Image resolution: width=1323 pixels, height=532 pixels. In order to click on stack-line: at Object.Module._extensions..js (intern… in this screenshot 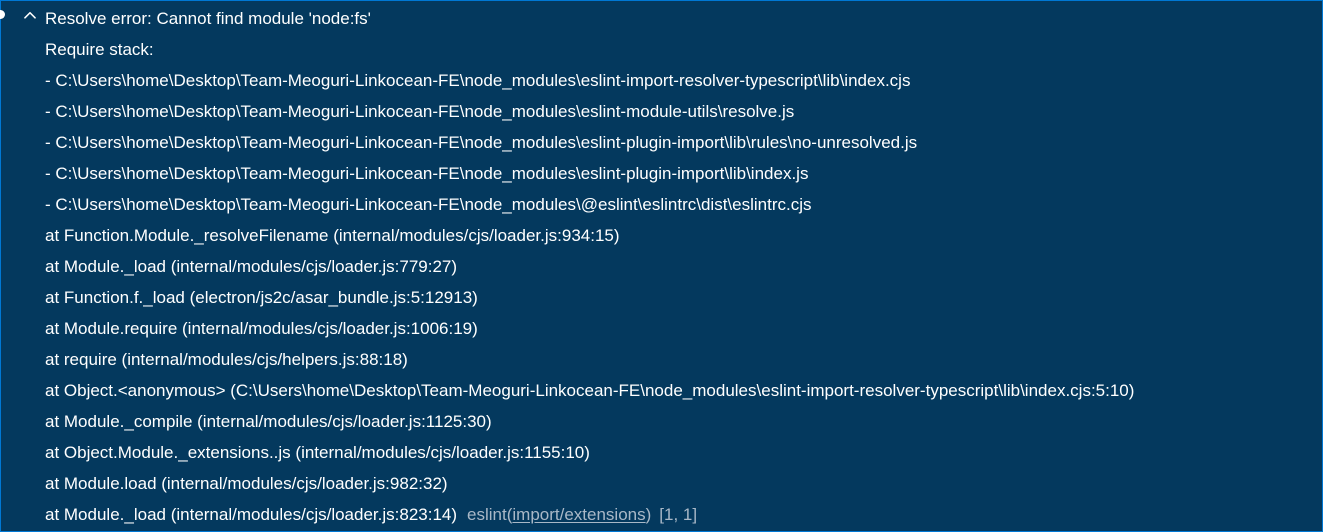, I will do `click(317, 452)`.